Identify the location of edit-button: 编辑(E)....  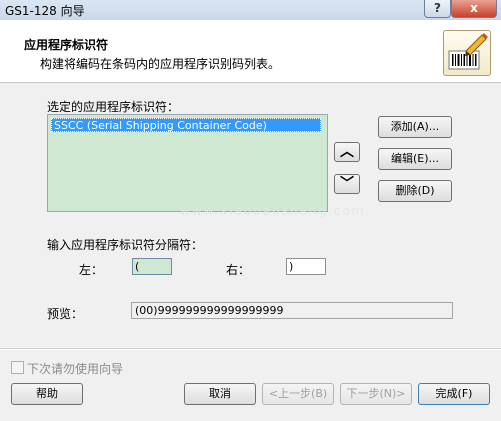
(415, 159).